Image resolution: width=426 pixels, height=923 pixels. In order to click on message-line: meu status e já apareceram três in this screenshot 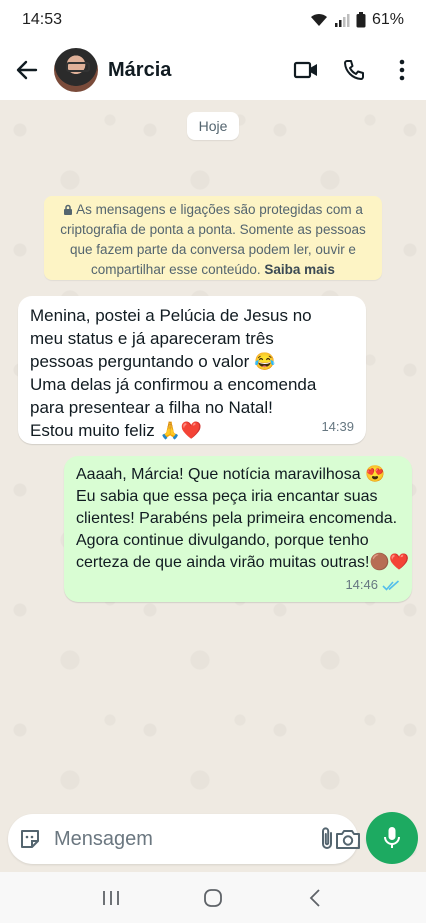, I will do `click(152, 338)`.